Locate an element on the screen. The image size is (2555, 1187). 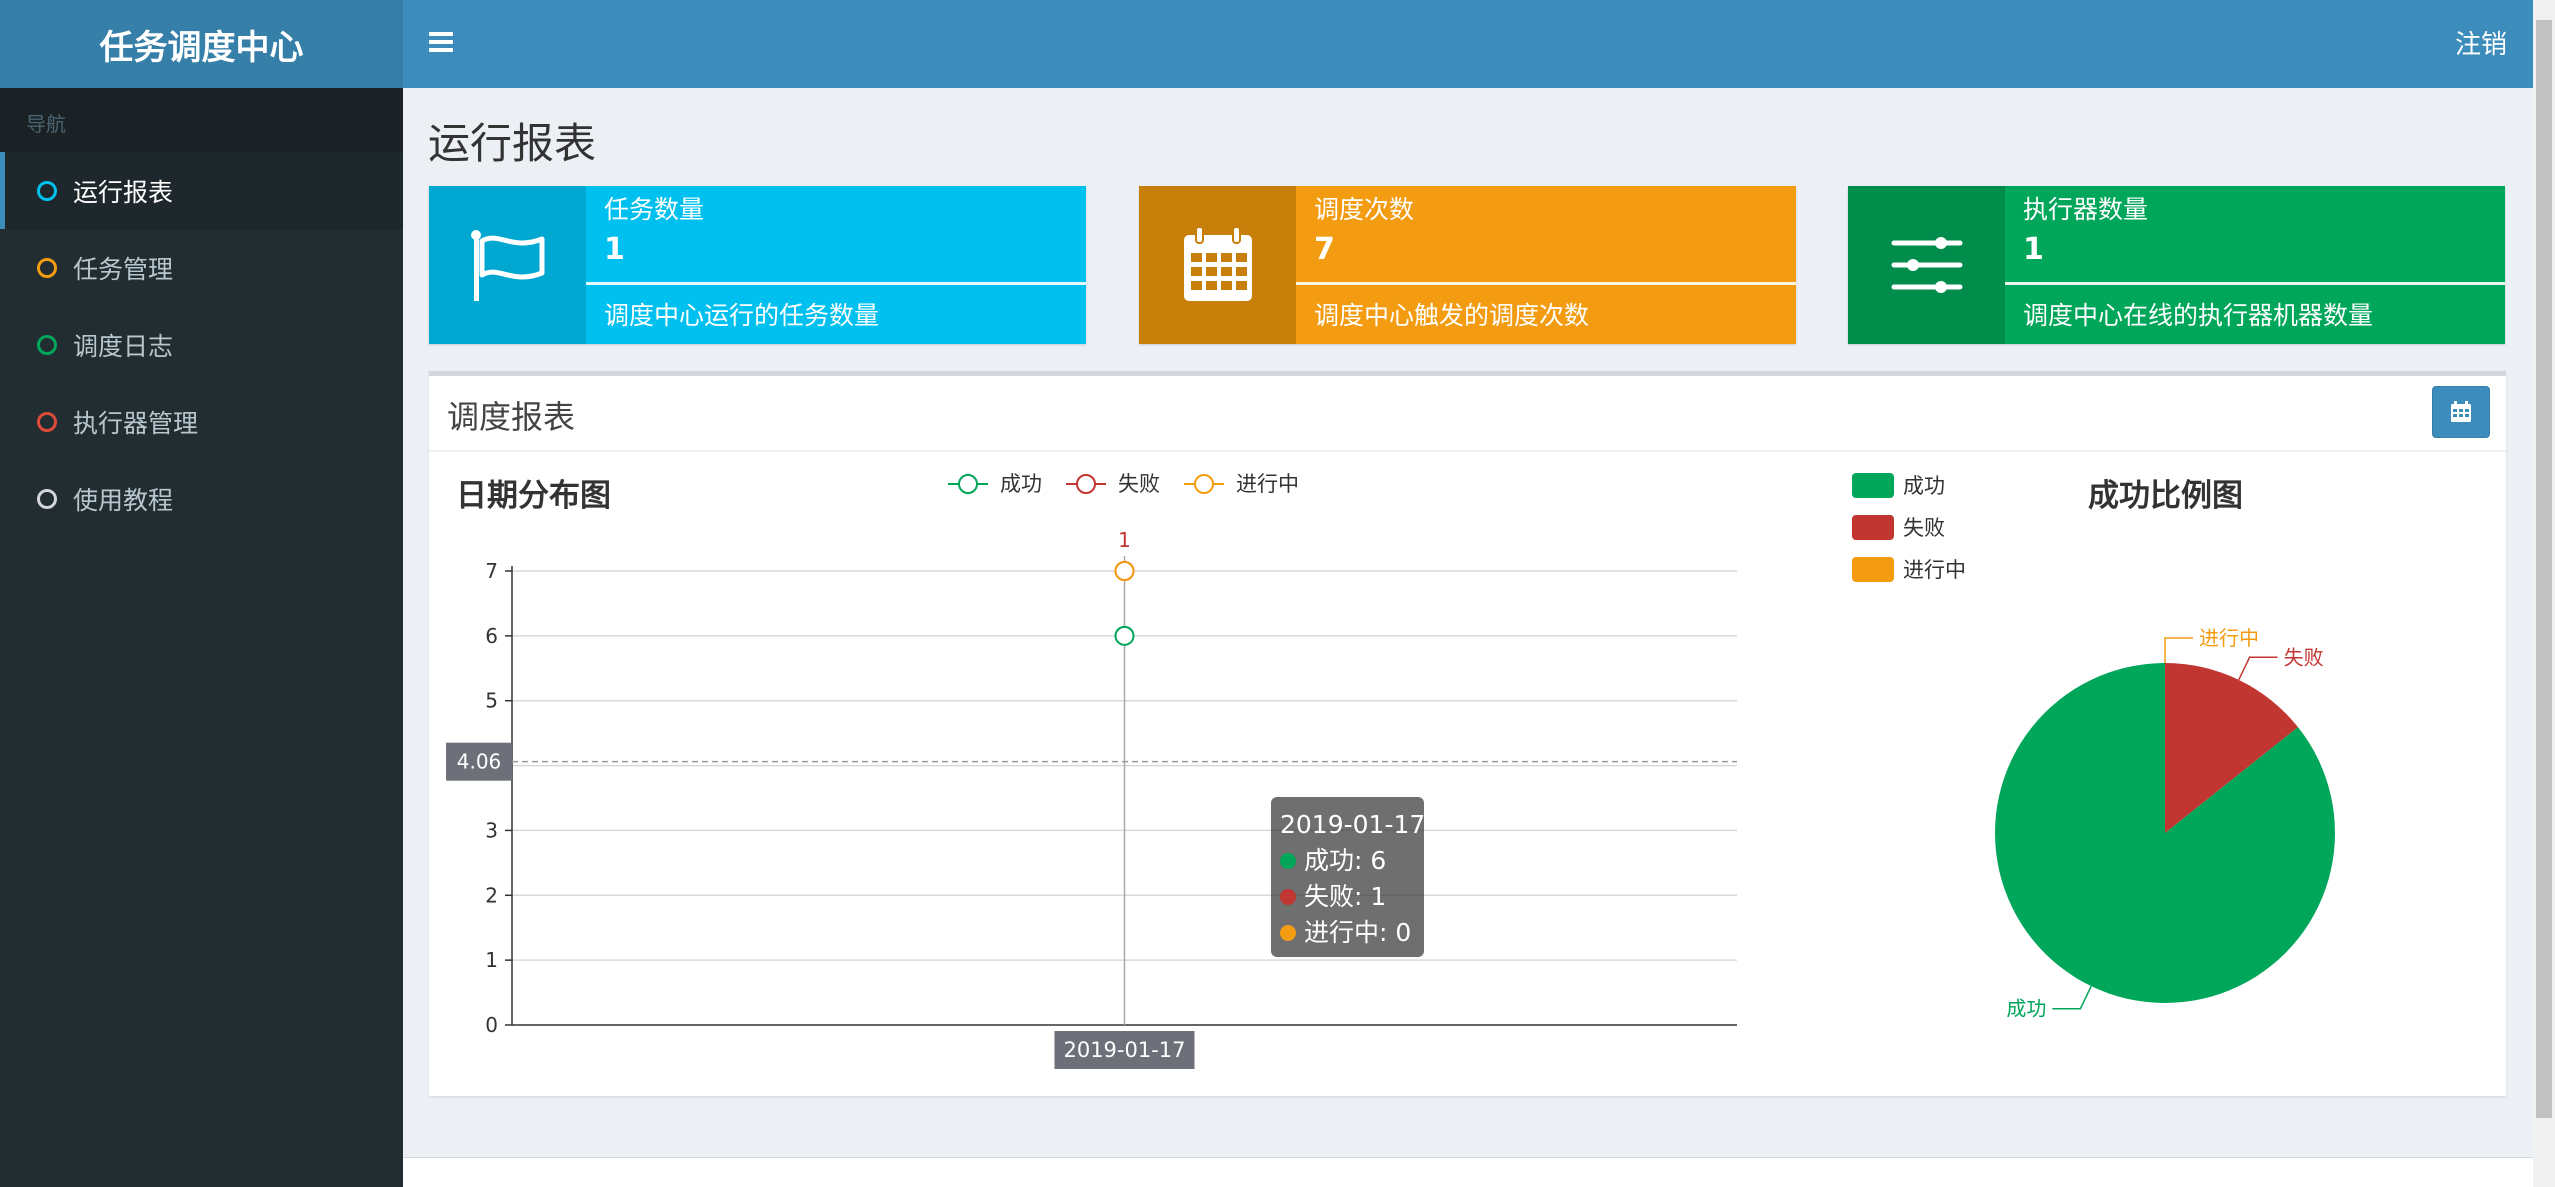
info-box-number: 7 is located at coordinates (1324, 249).